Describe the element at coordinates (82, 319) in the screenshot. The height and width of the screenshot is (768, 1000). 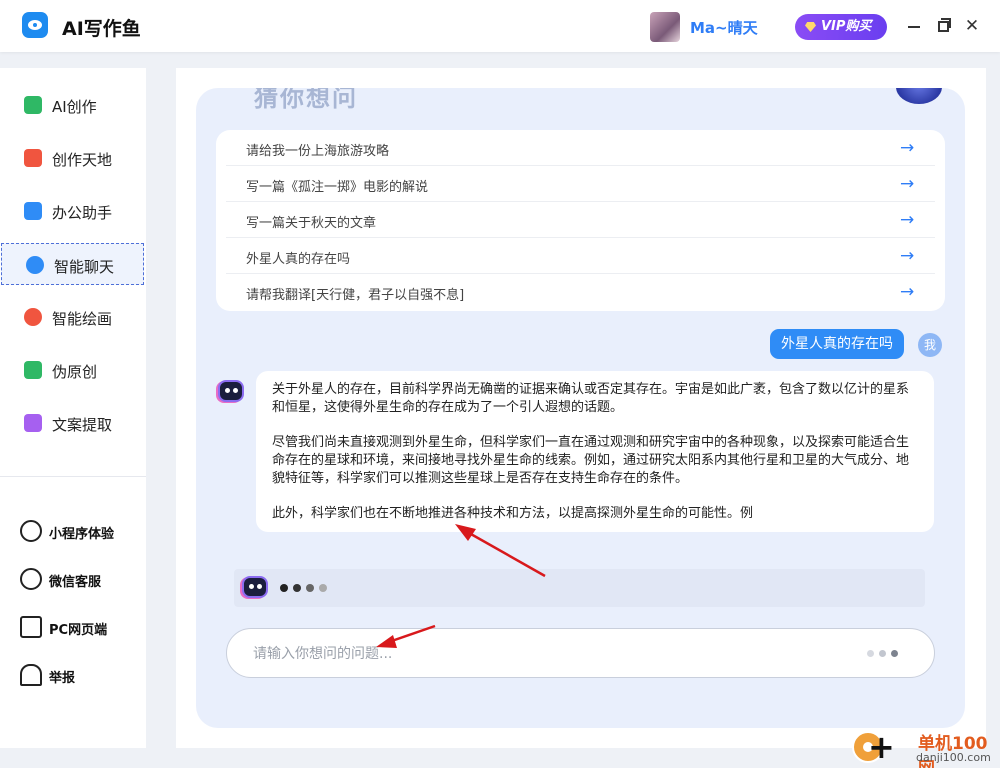
I see `sidebar-item-label: 智能绘画` at that location.